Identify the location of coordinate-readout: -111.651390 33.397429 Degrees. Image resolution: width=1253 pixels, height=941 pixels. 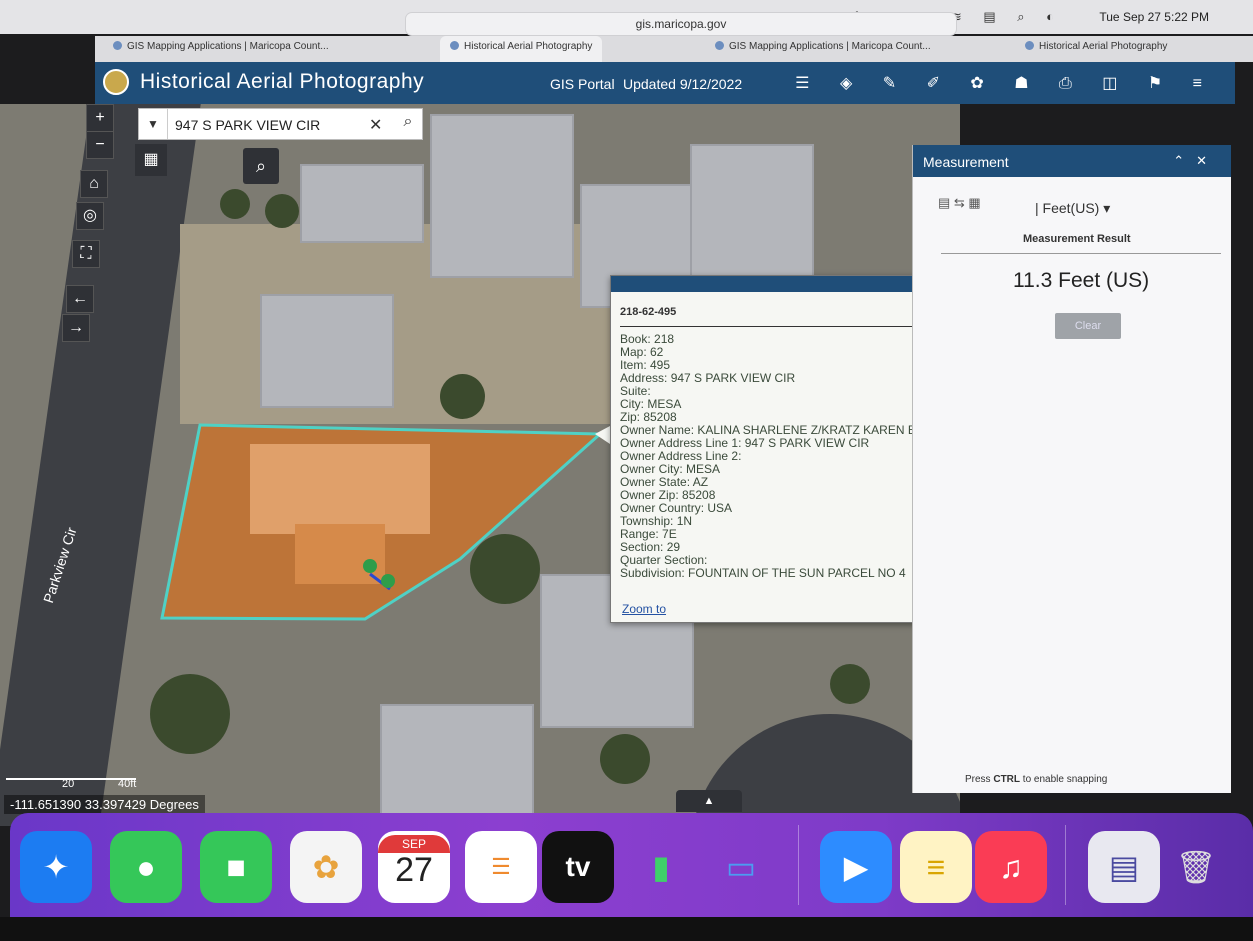
(104, 804).